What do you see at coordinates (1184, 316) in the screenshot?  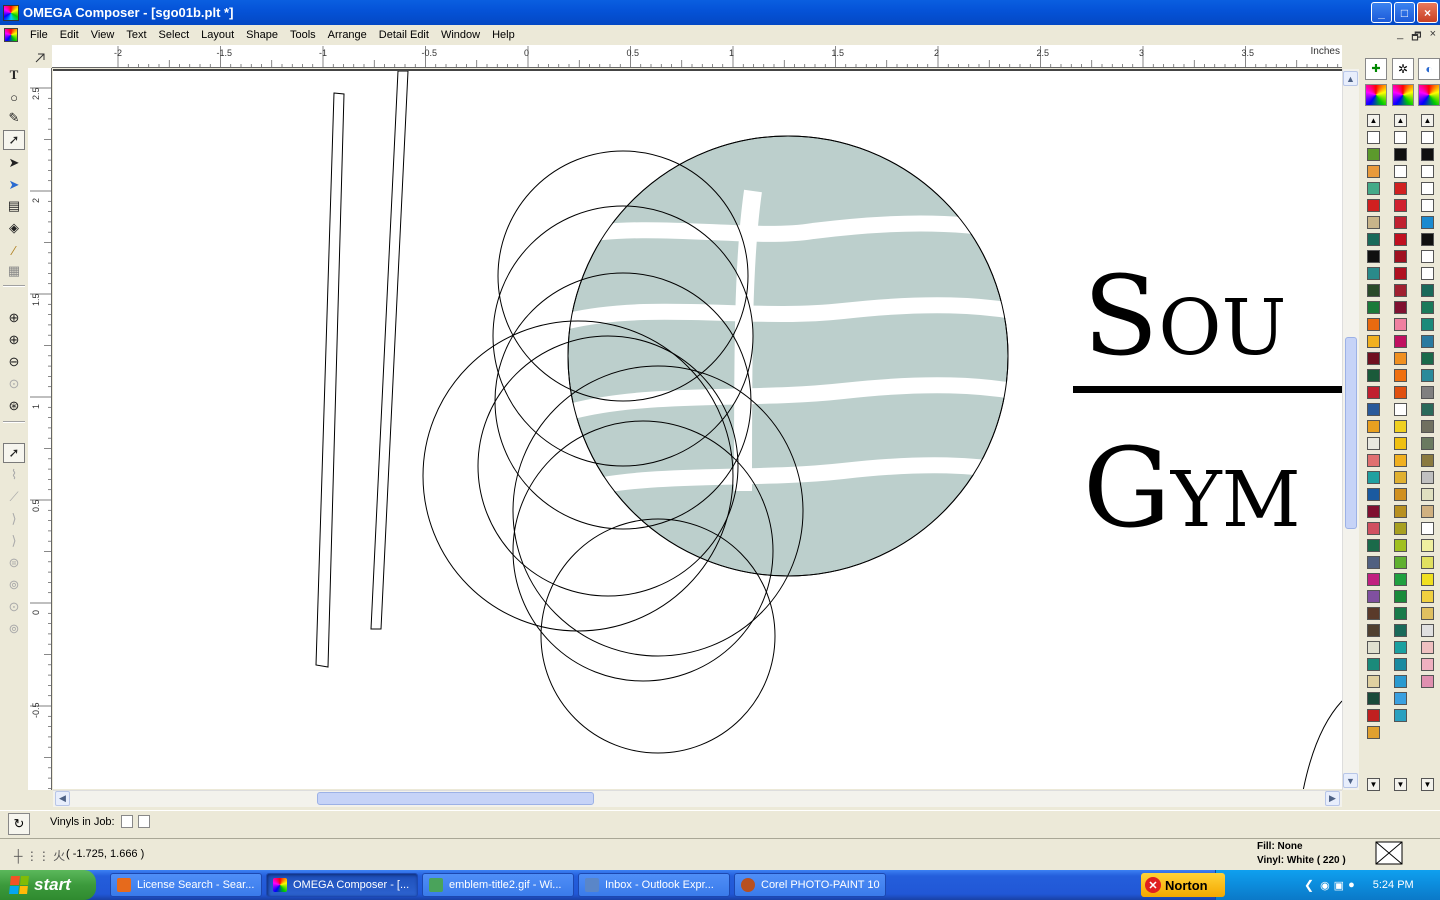 I see `title-text-line-1: Sou` at bounding box center [1184, 316].